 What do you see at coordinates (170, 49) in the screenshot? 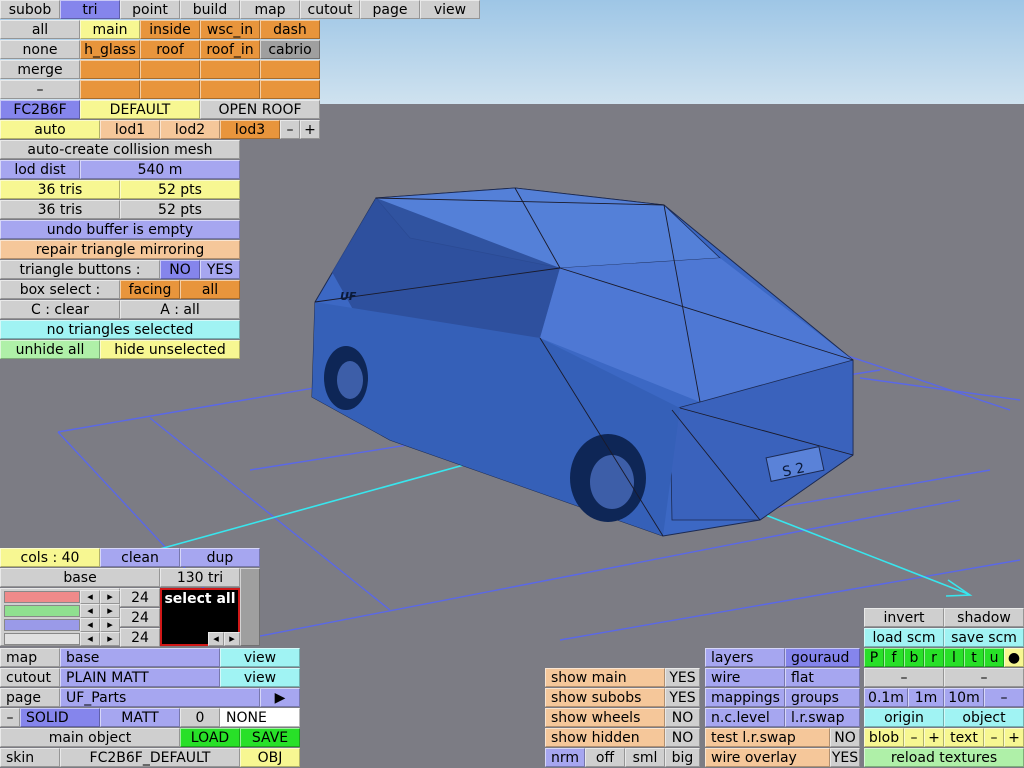
I see `subob-roof: roof` at bounding box center [170, 49].